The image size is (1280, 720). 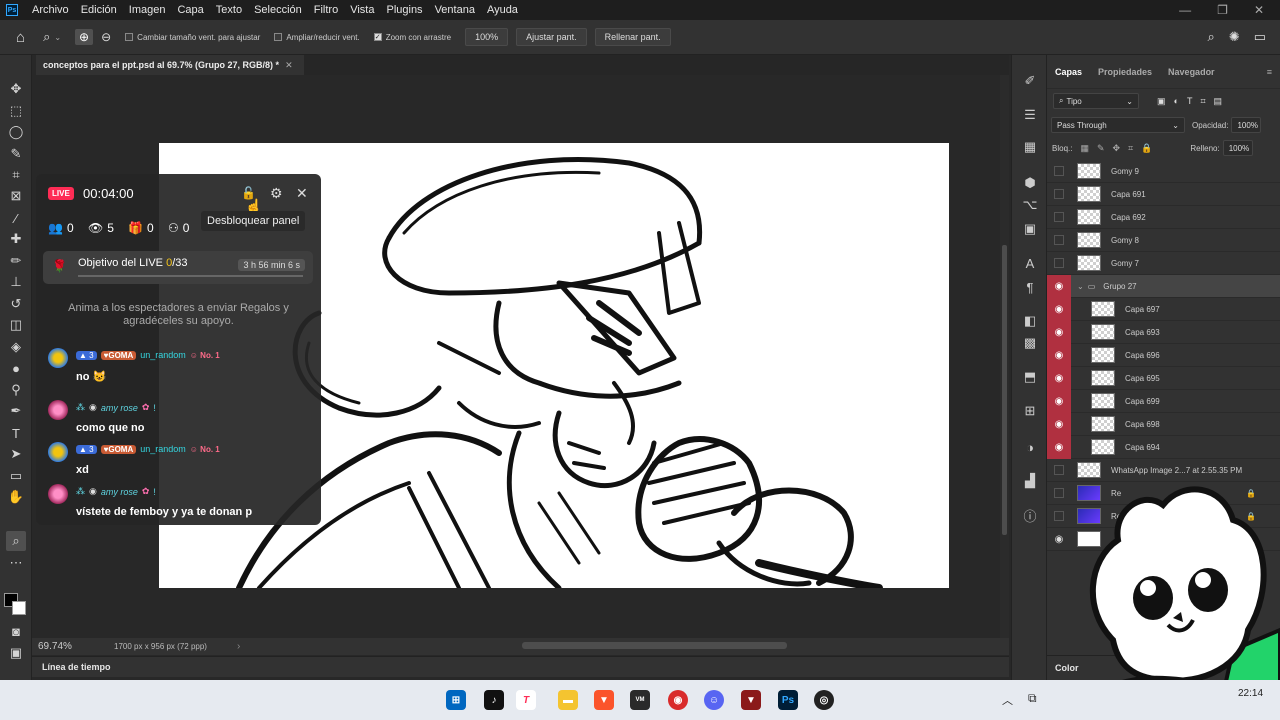 What do you see at coordinates (1004, 390) in the screenshot?
I see `scroll-thumb` at bounding box center [1004, 390].